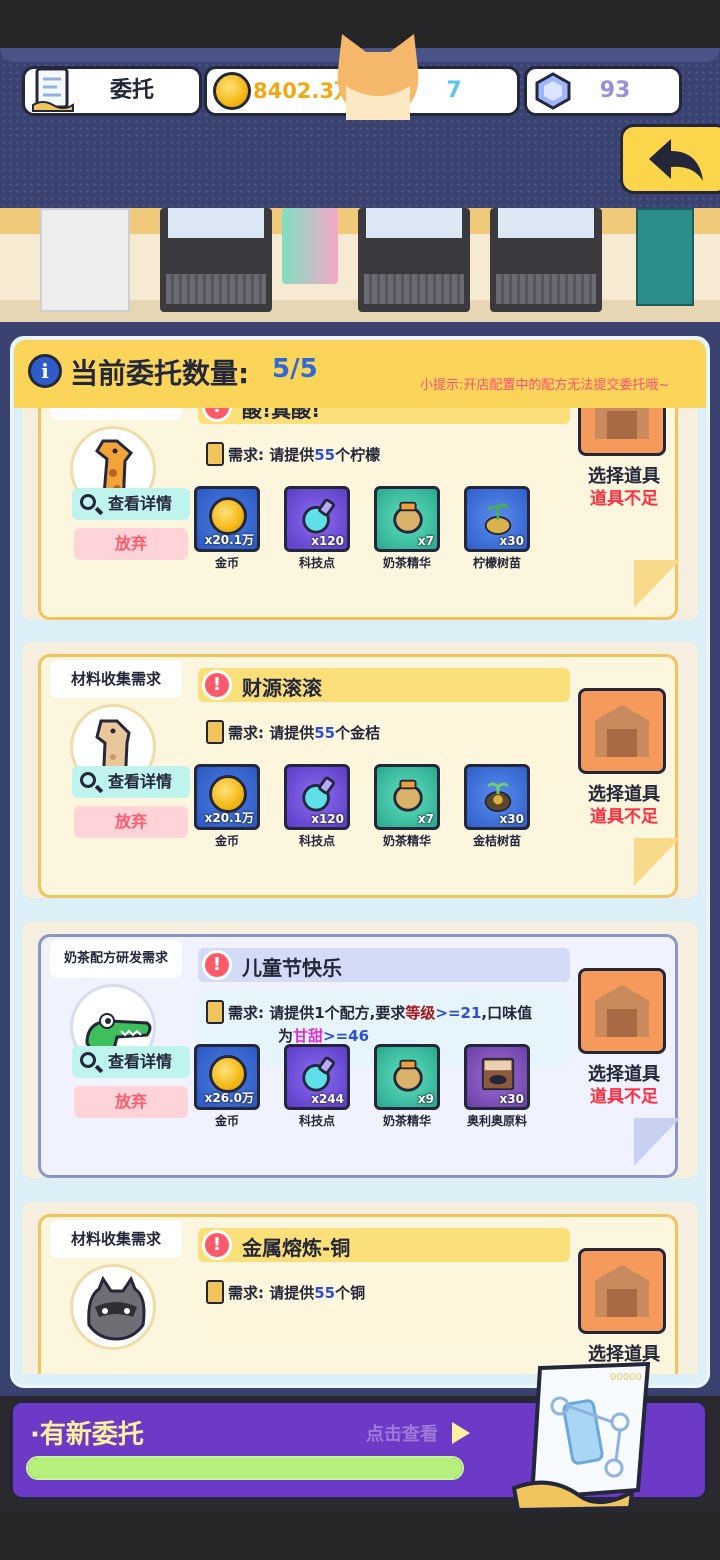 The image size is (720, 1560). I want to click on drink-cups, so click(310, 246).